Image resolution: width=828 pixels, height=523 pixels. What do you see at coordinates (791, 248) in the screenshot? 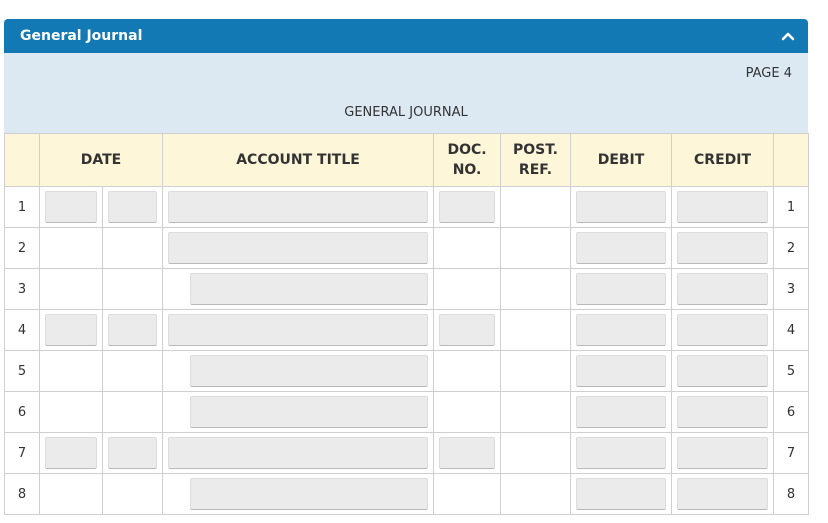
I see `row-number-right: 2` at bounding box center [791, 248].